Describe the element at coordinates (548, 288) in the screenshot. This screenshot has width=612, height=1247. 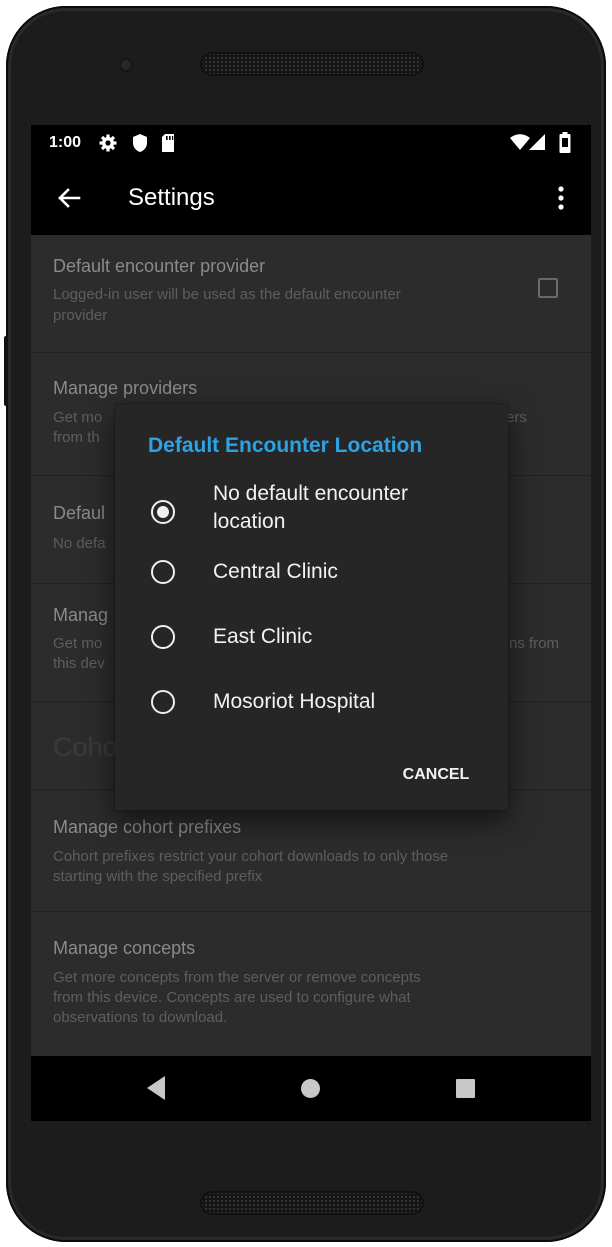
I see `checkbox` at that location.